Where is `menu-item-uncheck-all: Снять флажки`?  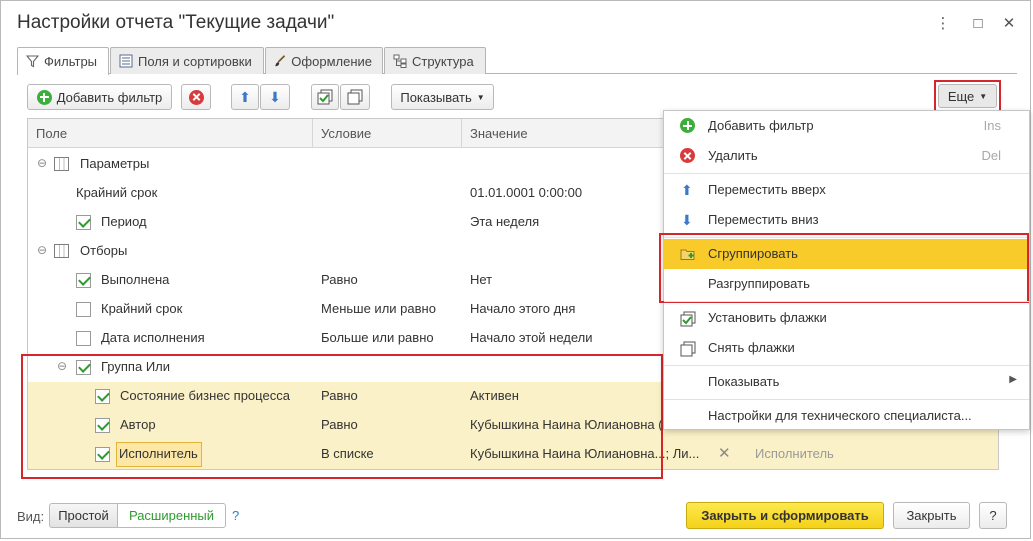
menu-item-uncheck-all: Снять флажки is located at coordinates (846, 348).